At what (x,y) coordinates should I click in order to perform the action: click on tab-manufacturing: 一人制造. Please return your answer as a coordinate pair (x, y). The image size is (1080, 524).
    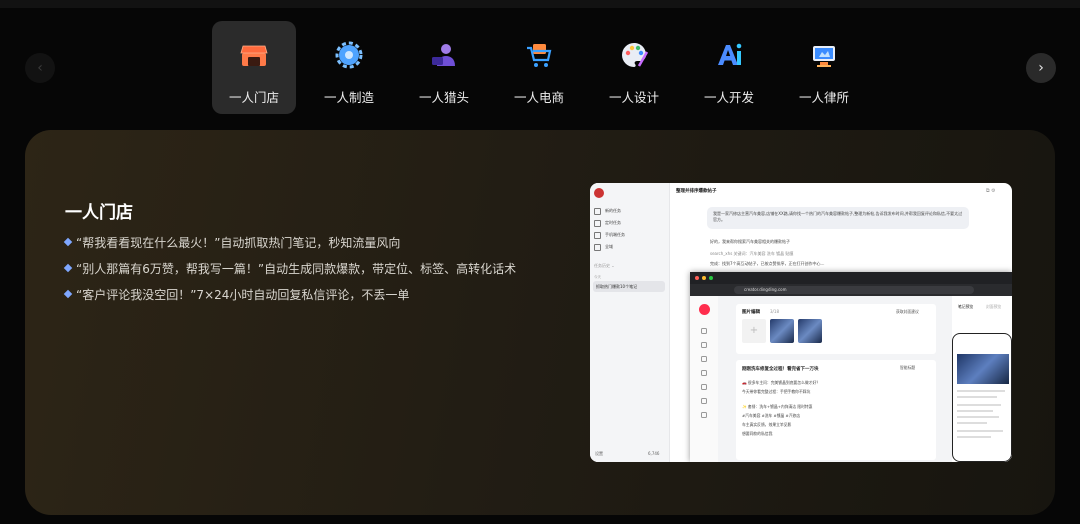
    Looking at the image, I should click on (349, 67).